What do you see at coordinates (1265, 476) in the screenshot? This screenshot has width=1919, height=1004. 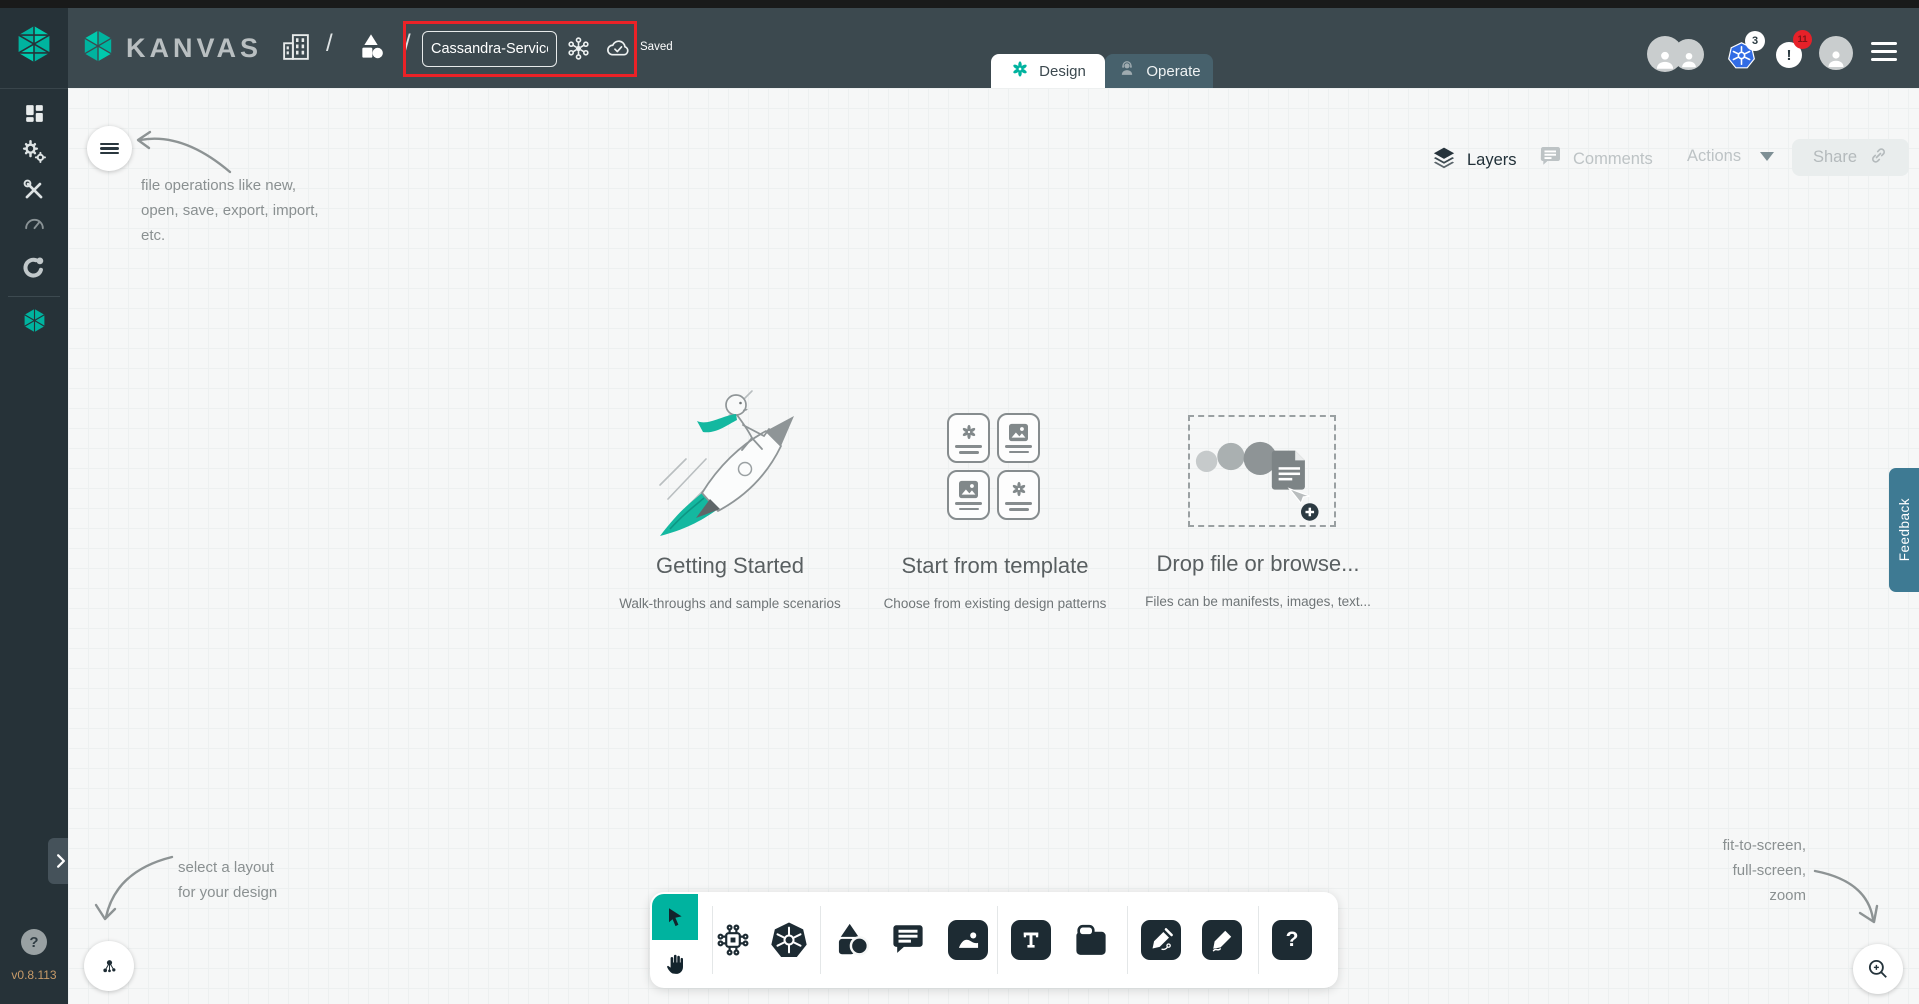 I see `drop-file-illustration` at bounding box center [1265, 476].